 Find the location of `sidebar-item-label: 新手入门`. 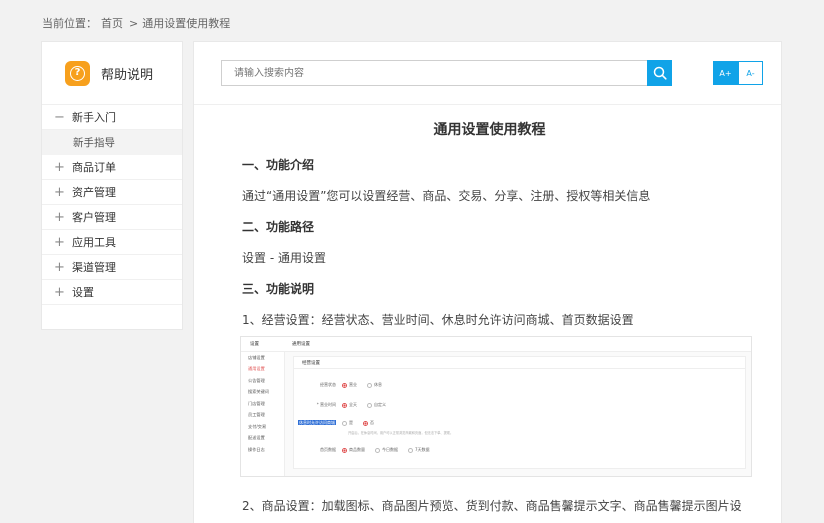

sidebar-item-label: 新手入门 is located at coordinates (94, 117).